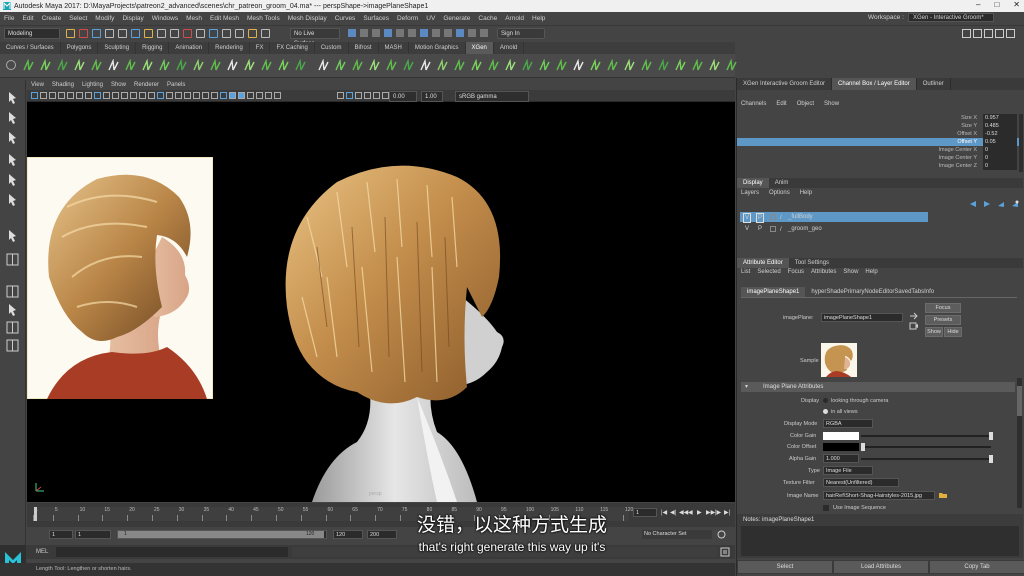  I want to click on select-tool-icon, so click(12, 97).